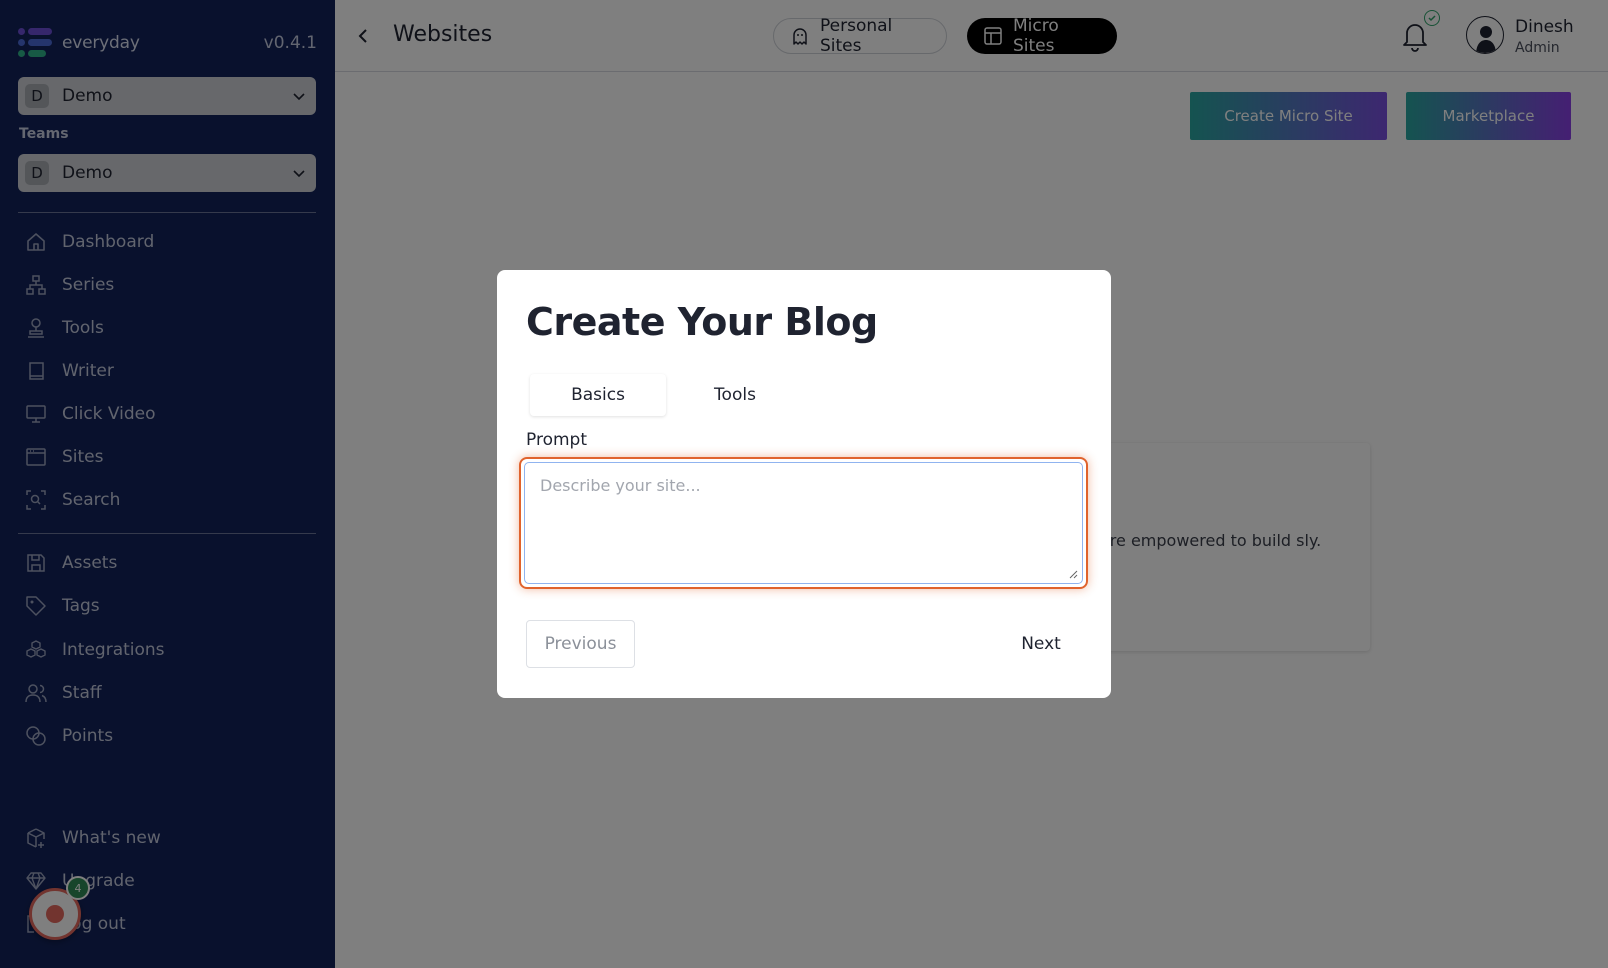  What do you see at coordinates (1073, 574) in the screenshot?
I see `resize-handle-icon` at bounding box center [1073, 574].